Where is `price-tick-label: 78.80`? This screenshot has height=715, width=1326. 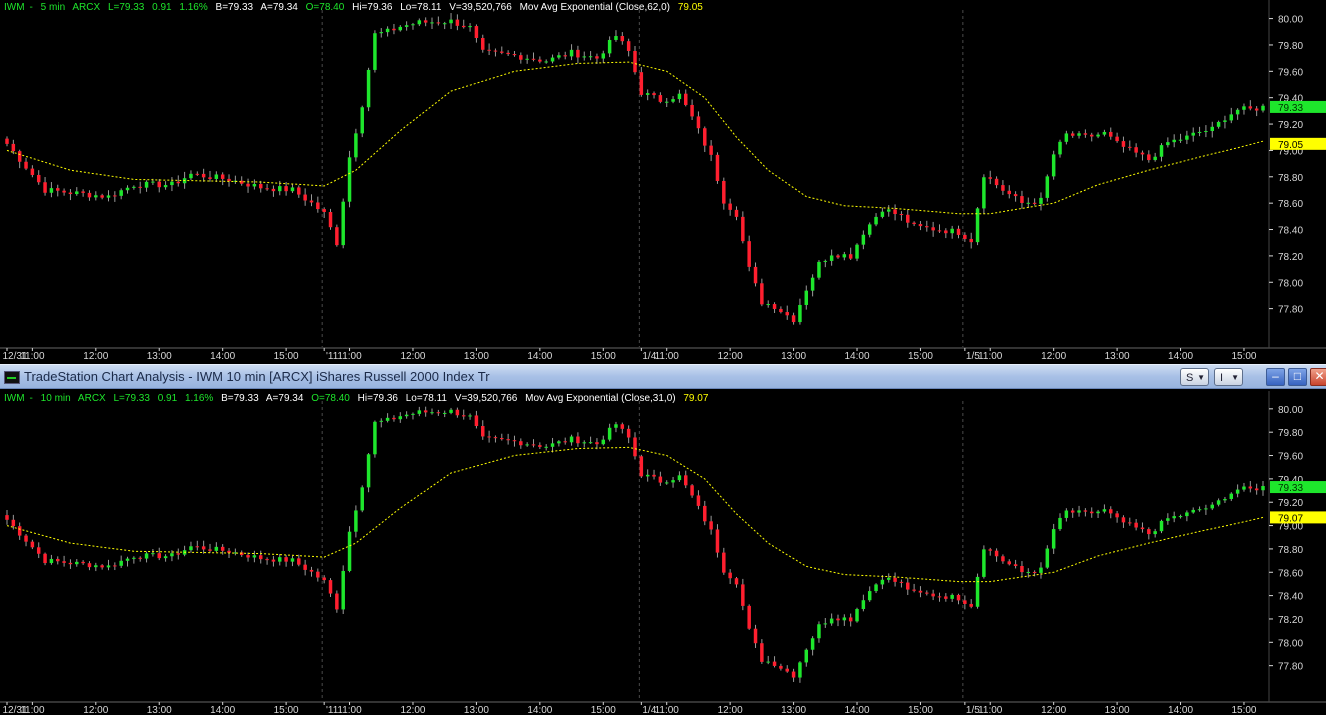
price-tick-label: 78.80 is located at coordinates (1290, 178).